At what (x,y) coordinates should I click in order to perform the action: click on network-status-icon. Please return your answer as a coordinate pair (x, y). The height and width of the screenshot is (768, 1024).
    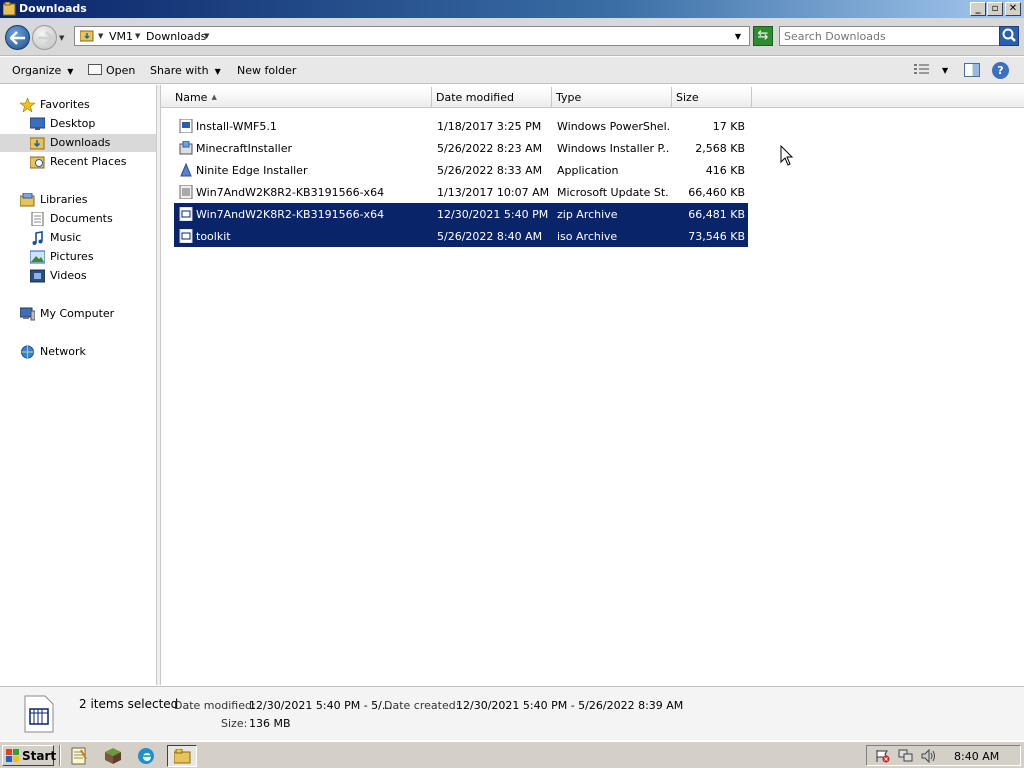
    Looking at the image, I should click on (905, 756).